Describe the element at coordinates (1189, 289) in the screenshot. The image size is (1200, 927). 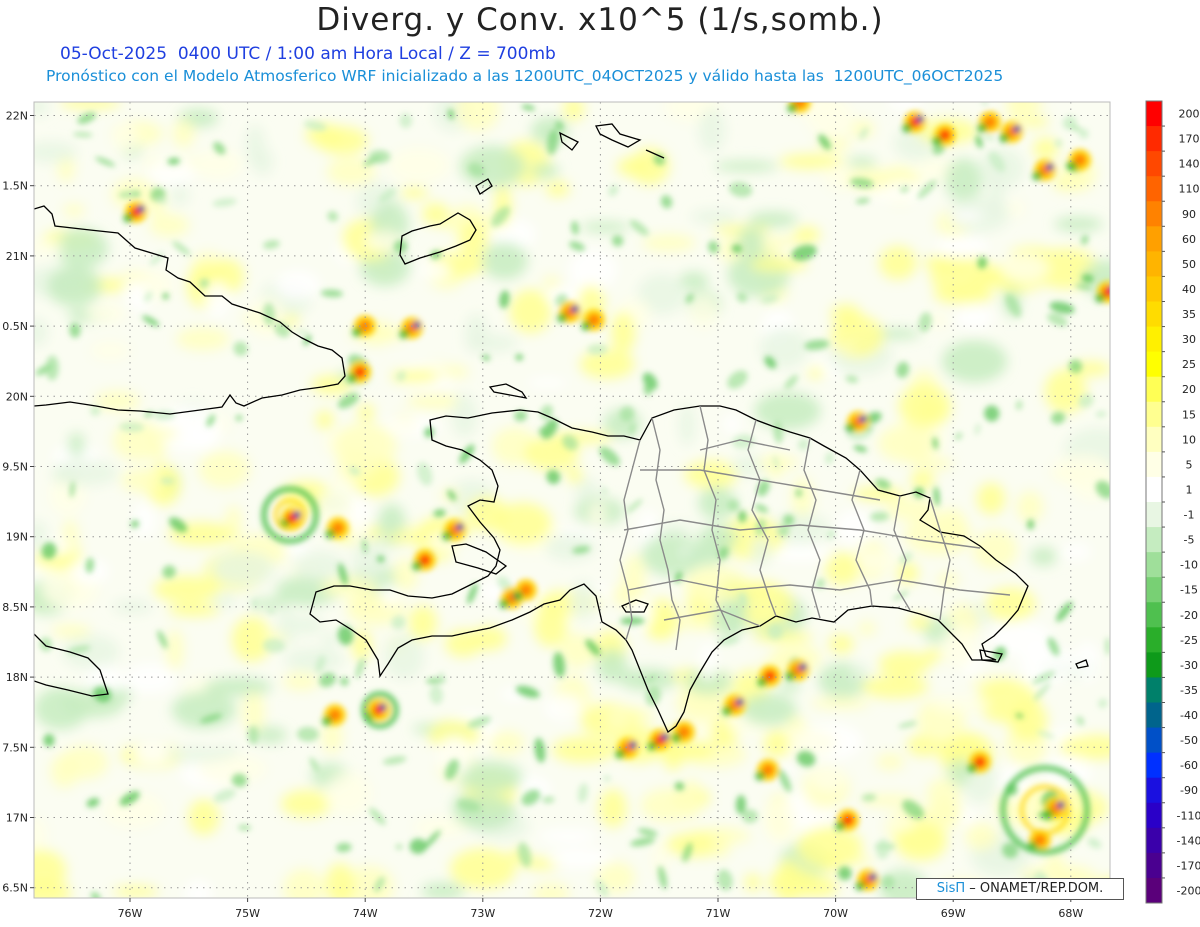
I see `colorbar-label: 40` at that location.